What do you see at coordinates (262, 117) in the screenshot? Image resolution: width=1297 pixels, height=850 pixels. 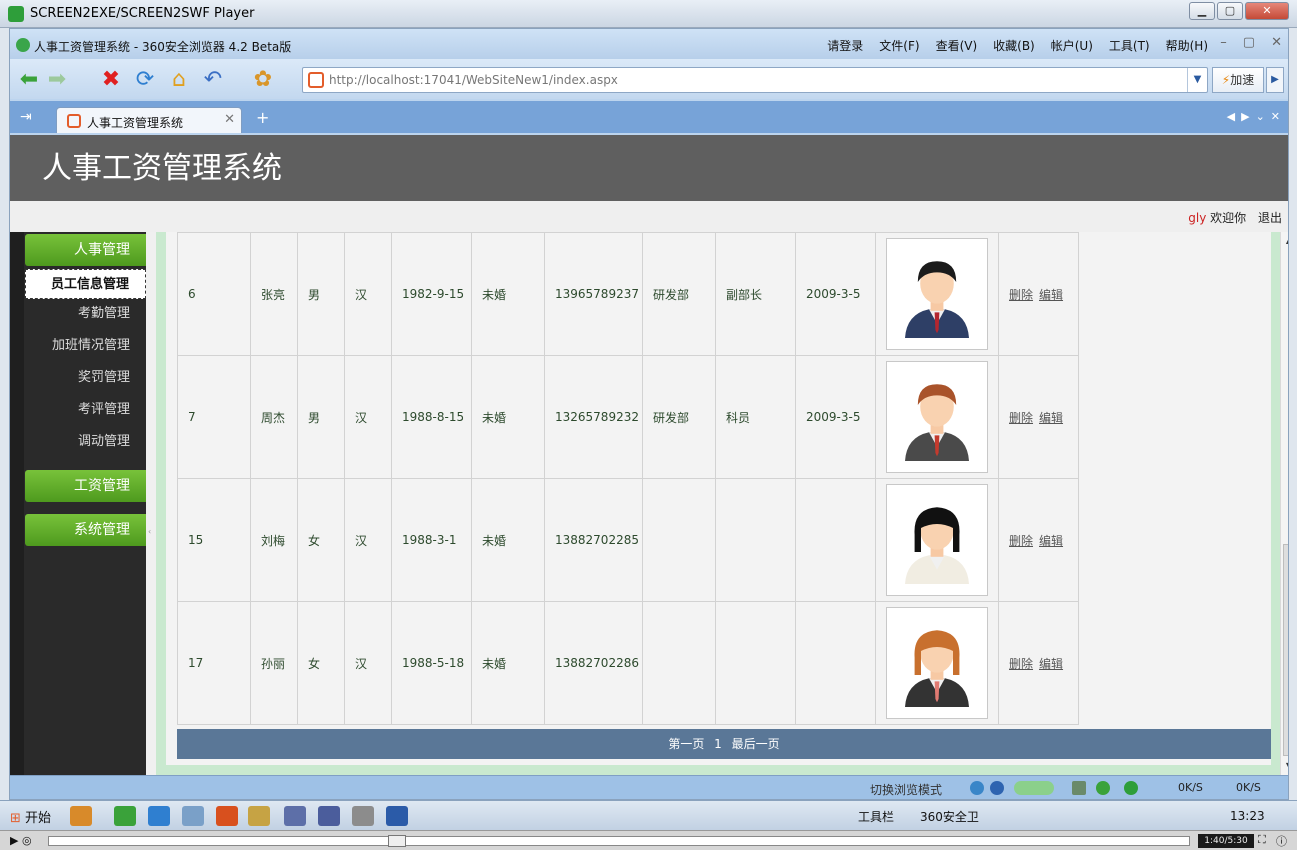 I see `new-tab-icon: +` at bounding box center [262, 117].